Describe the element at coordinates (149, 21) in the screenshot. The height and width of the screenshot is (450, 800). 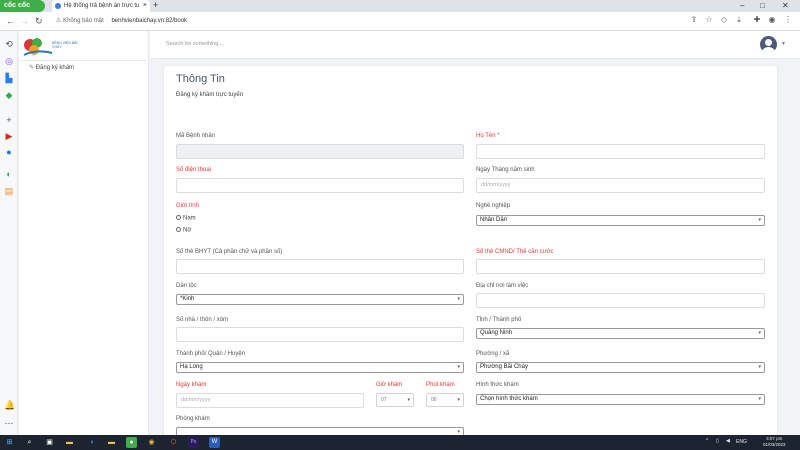
I see `url-text: benhvienbaichay.vn:82/book` at that location.